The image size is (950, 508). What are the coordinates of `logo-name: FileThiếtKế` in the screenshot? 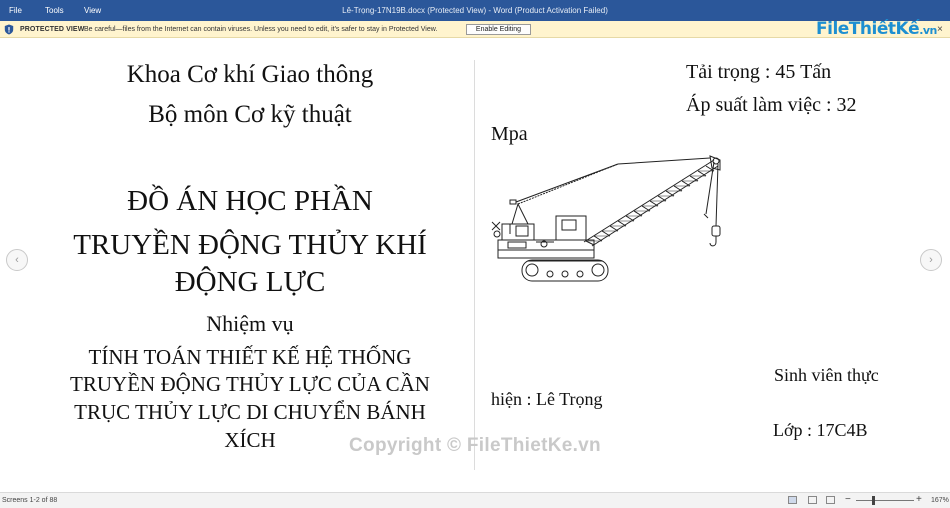 It's located at (868, 29).